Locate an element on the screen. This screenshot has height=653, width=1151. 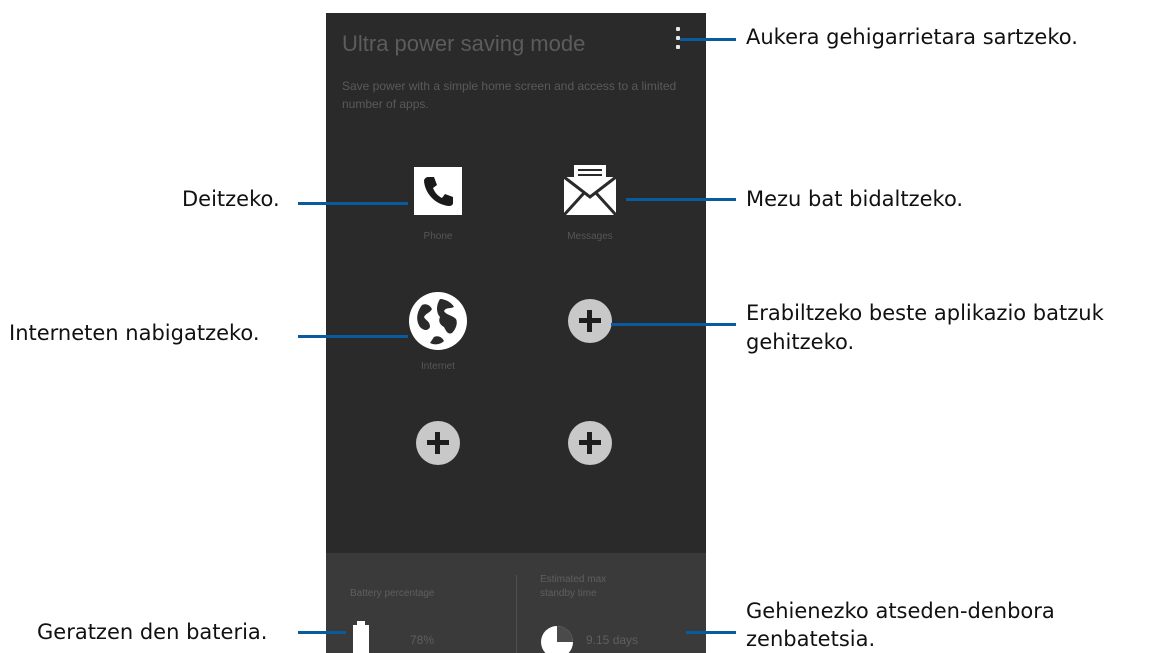
phone-icon is located at coordinates (438, 191).